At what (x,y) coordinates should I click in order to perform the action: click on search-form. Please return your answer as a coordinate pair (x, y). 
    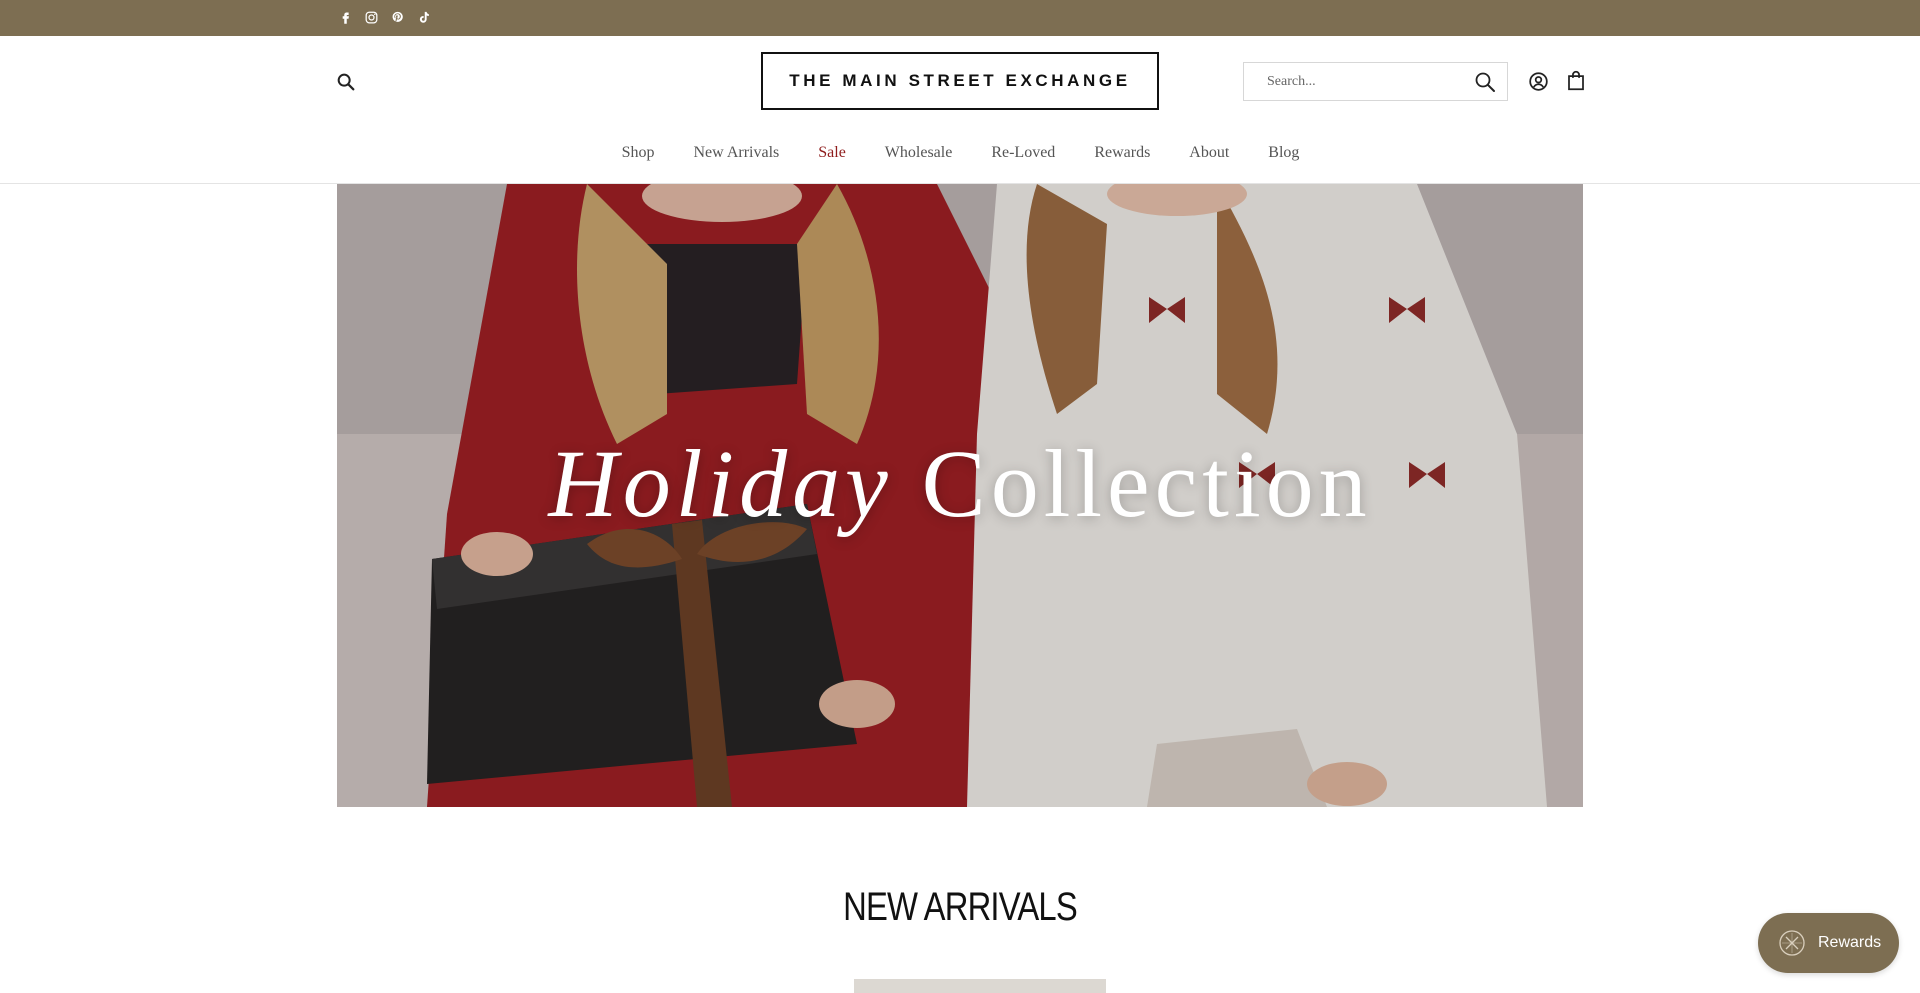
    Looking at the image, I should click on (1375, 81).